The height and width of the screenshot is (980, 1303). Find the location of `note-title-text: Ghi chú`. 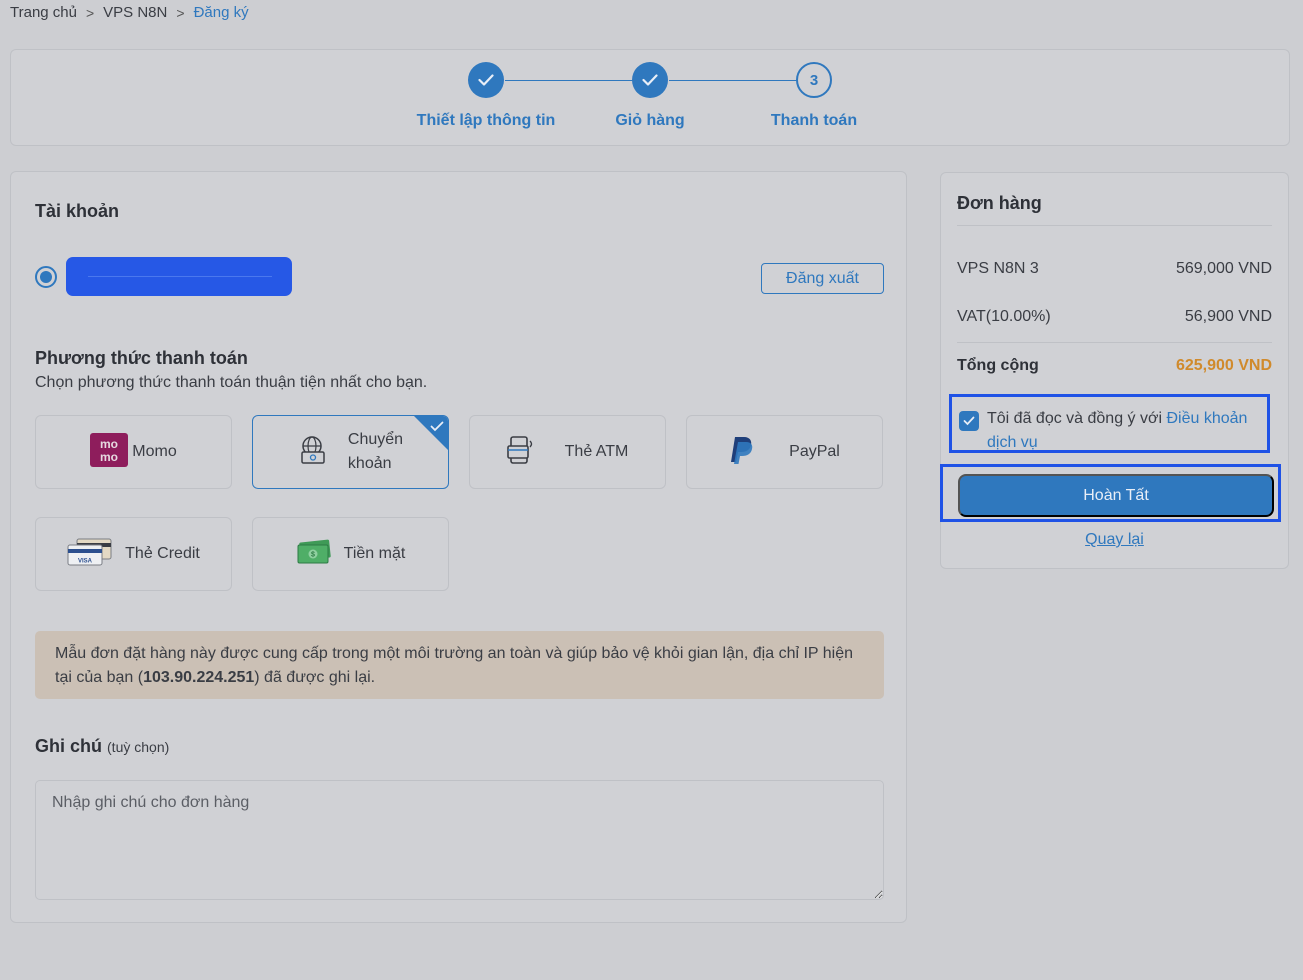

note-title-text: Ghi chú is located at coordinates (68, 746).